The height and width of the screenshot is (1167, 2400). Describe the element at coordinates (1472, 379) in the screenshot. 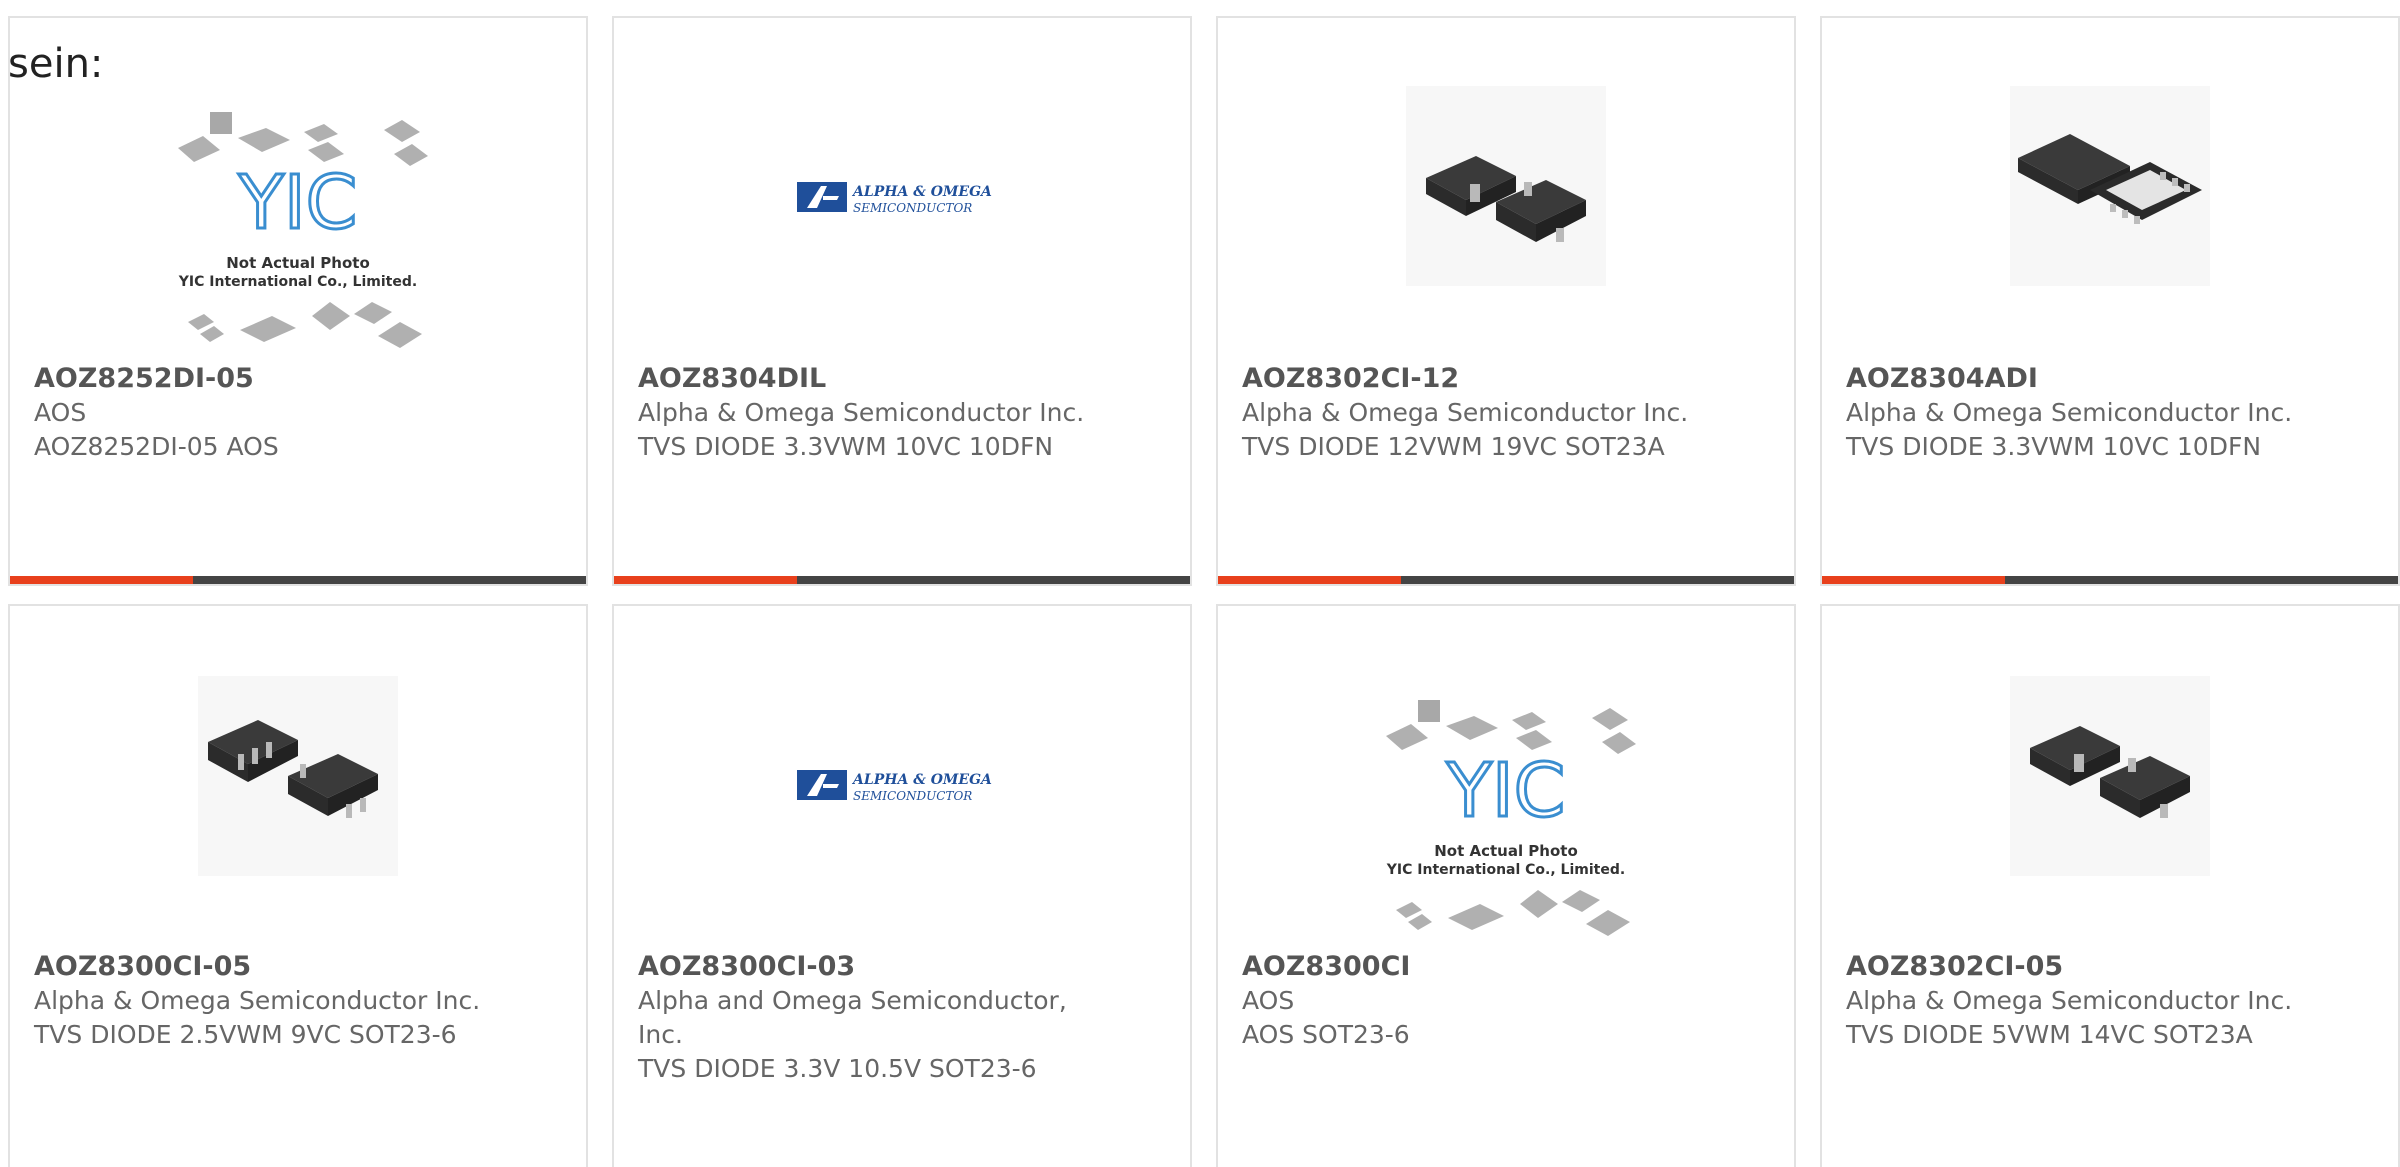

I see `part-number-link: AOZ8302CI-12` at that location.